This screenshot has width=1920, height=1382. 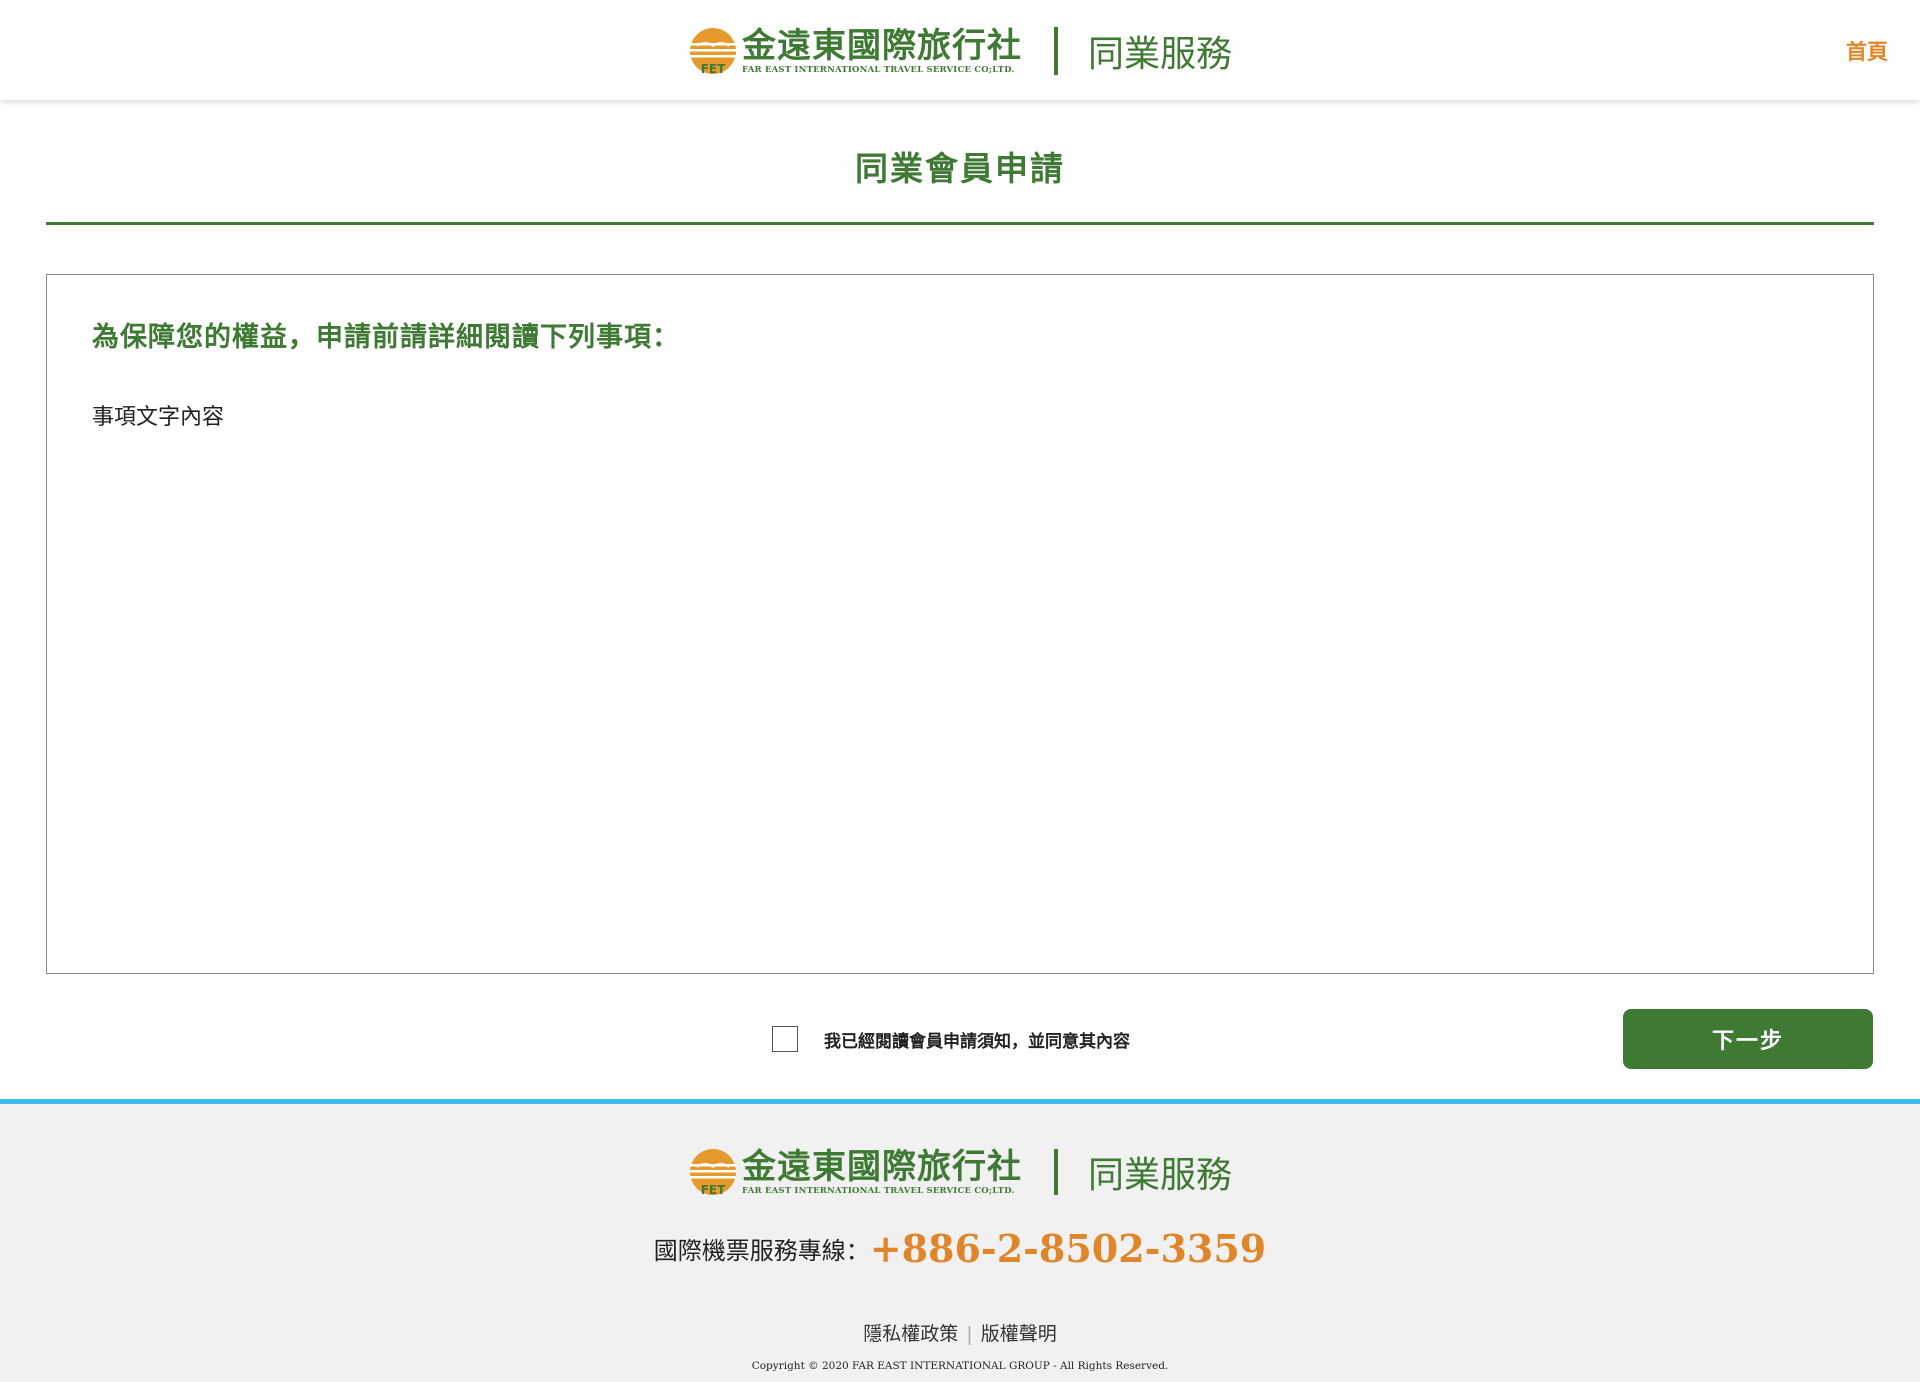 What do you see at coordinates (960, 223) in the screenshot?
I see `title-divider` at bounding box center [960, 223].